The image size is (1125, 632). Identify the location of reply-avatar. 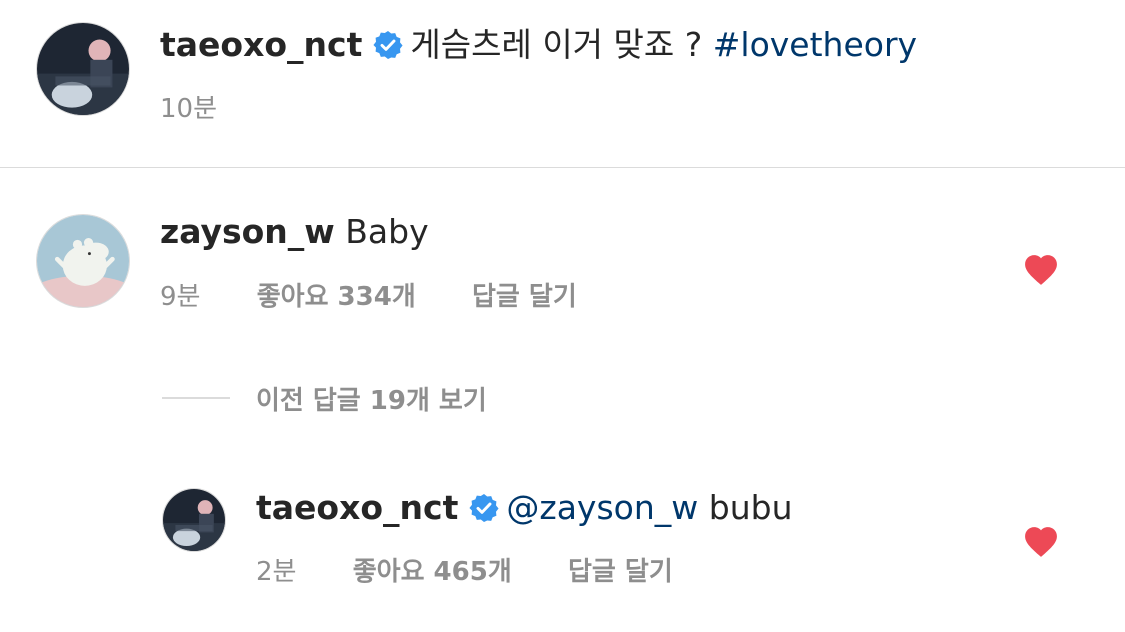
(194, 520).